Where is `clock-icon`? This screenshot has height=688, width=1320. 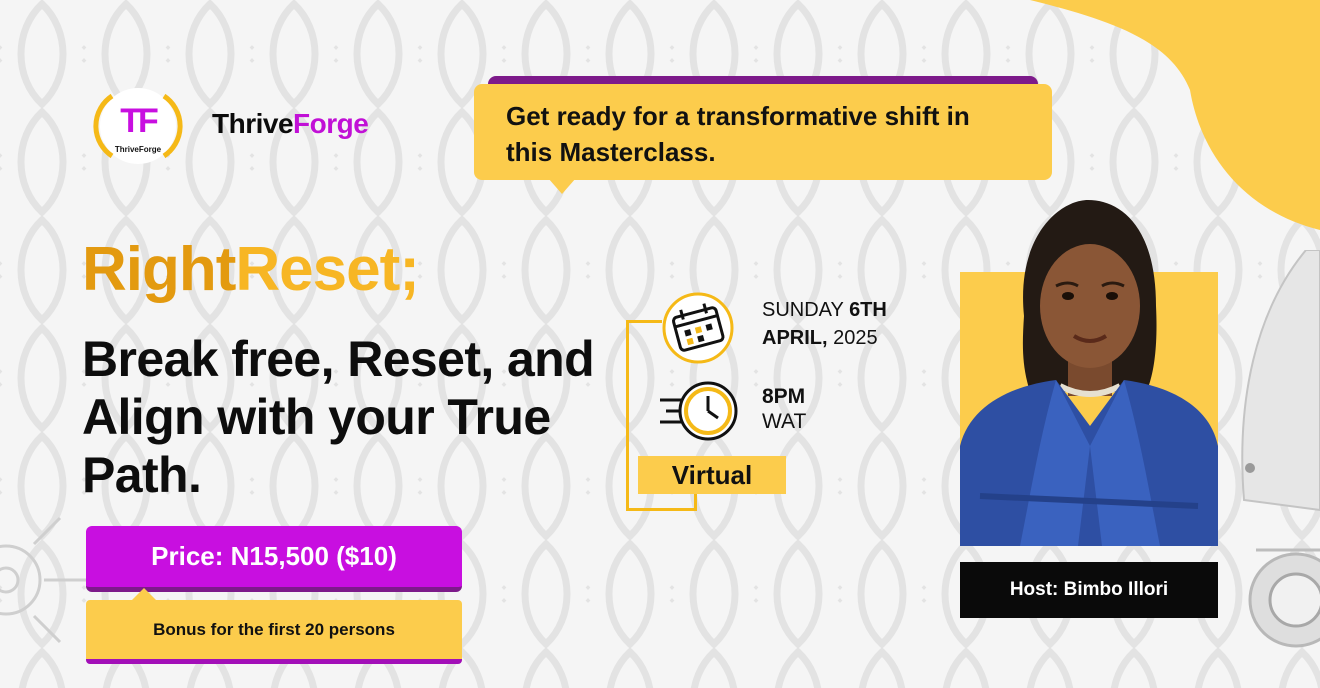
clock-icon is located at coordinates (699, 411).